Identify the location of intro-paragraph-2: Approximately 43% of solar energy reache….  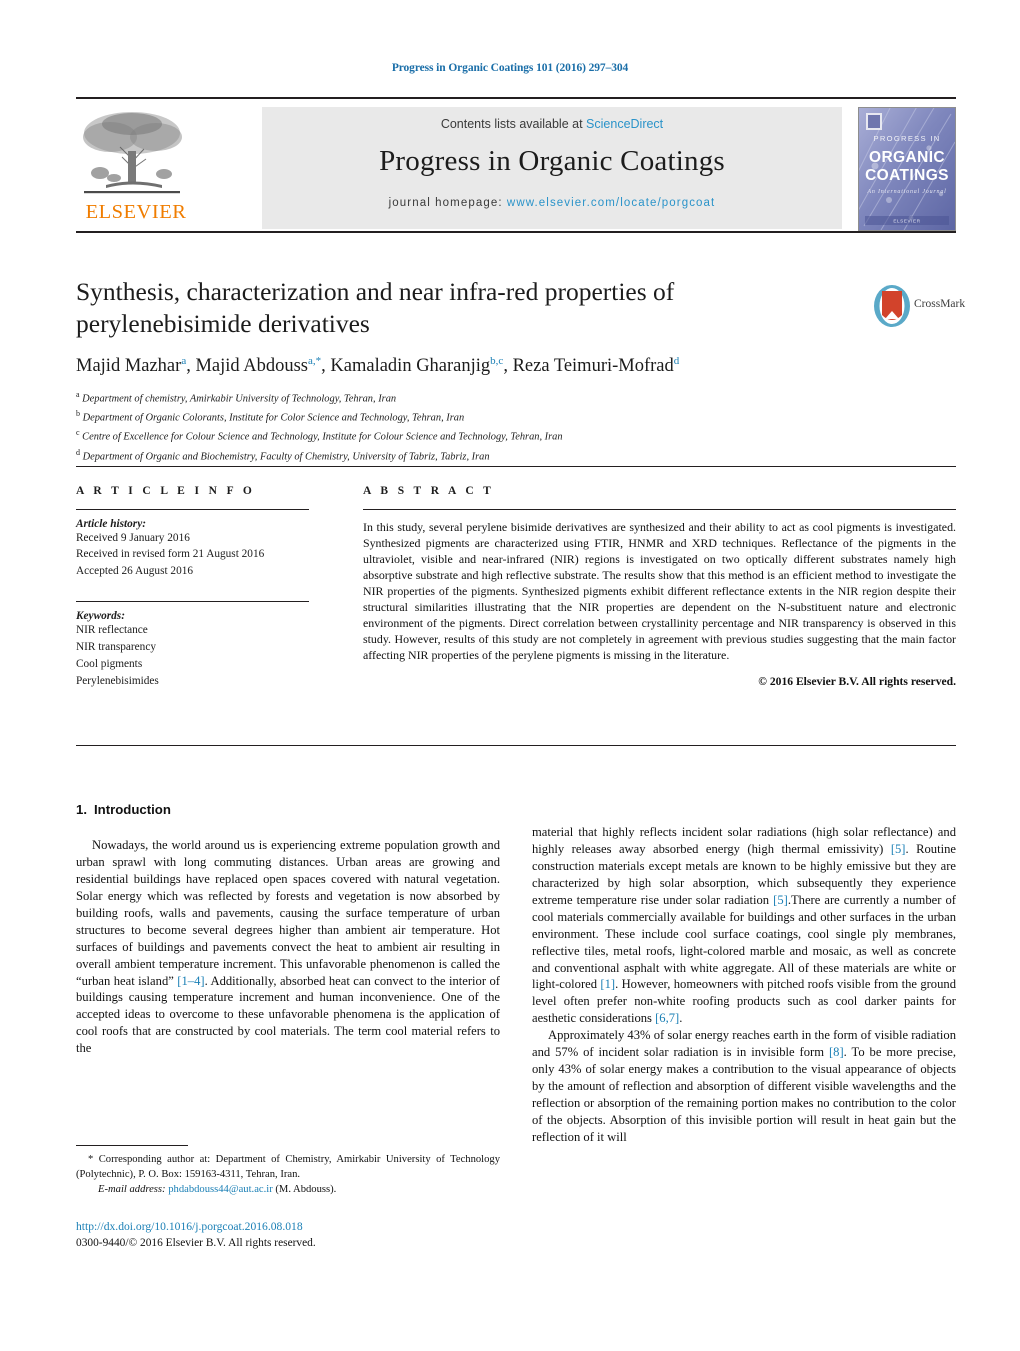
(744, 1086).